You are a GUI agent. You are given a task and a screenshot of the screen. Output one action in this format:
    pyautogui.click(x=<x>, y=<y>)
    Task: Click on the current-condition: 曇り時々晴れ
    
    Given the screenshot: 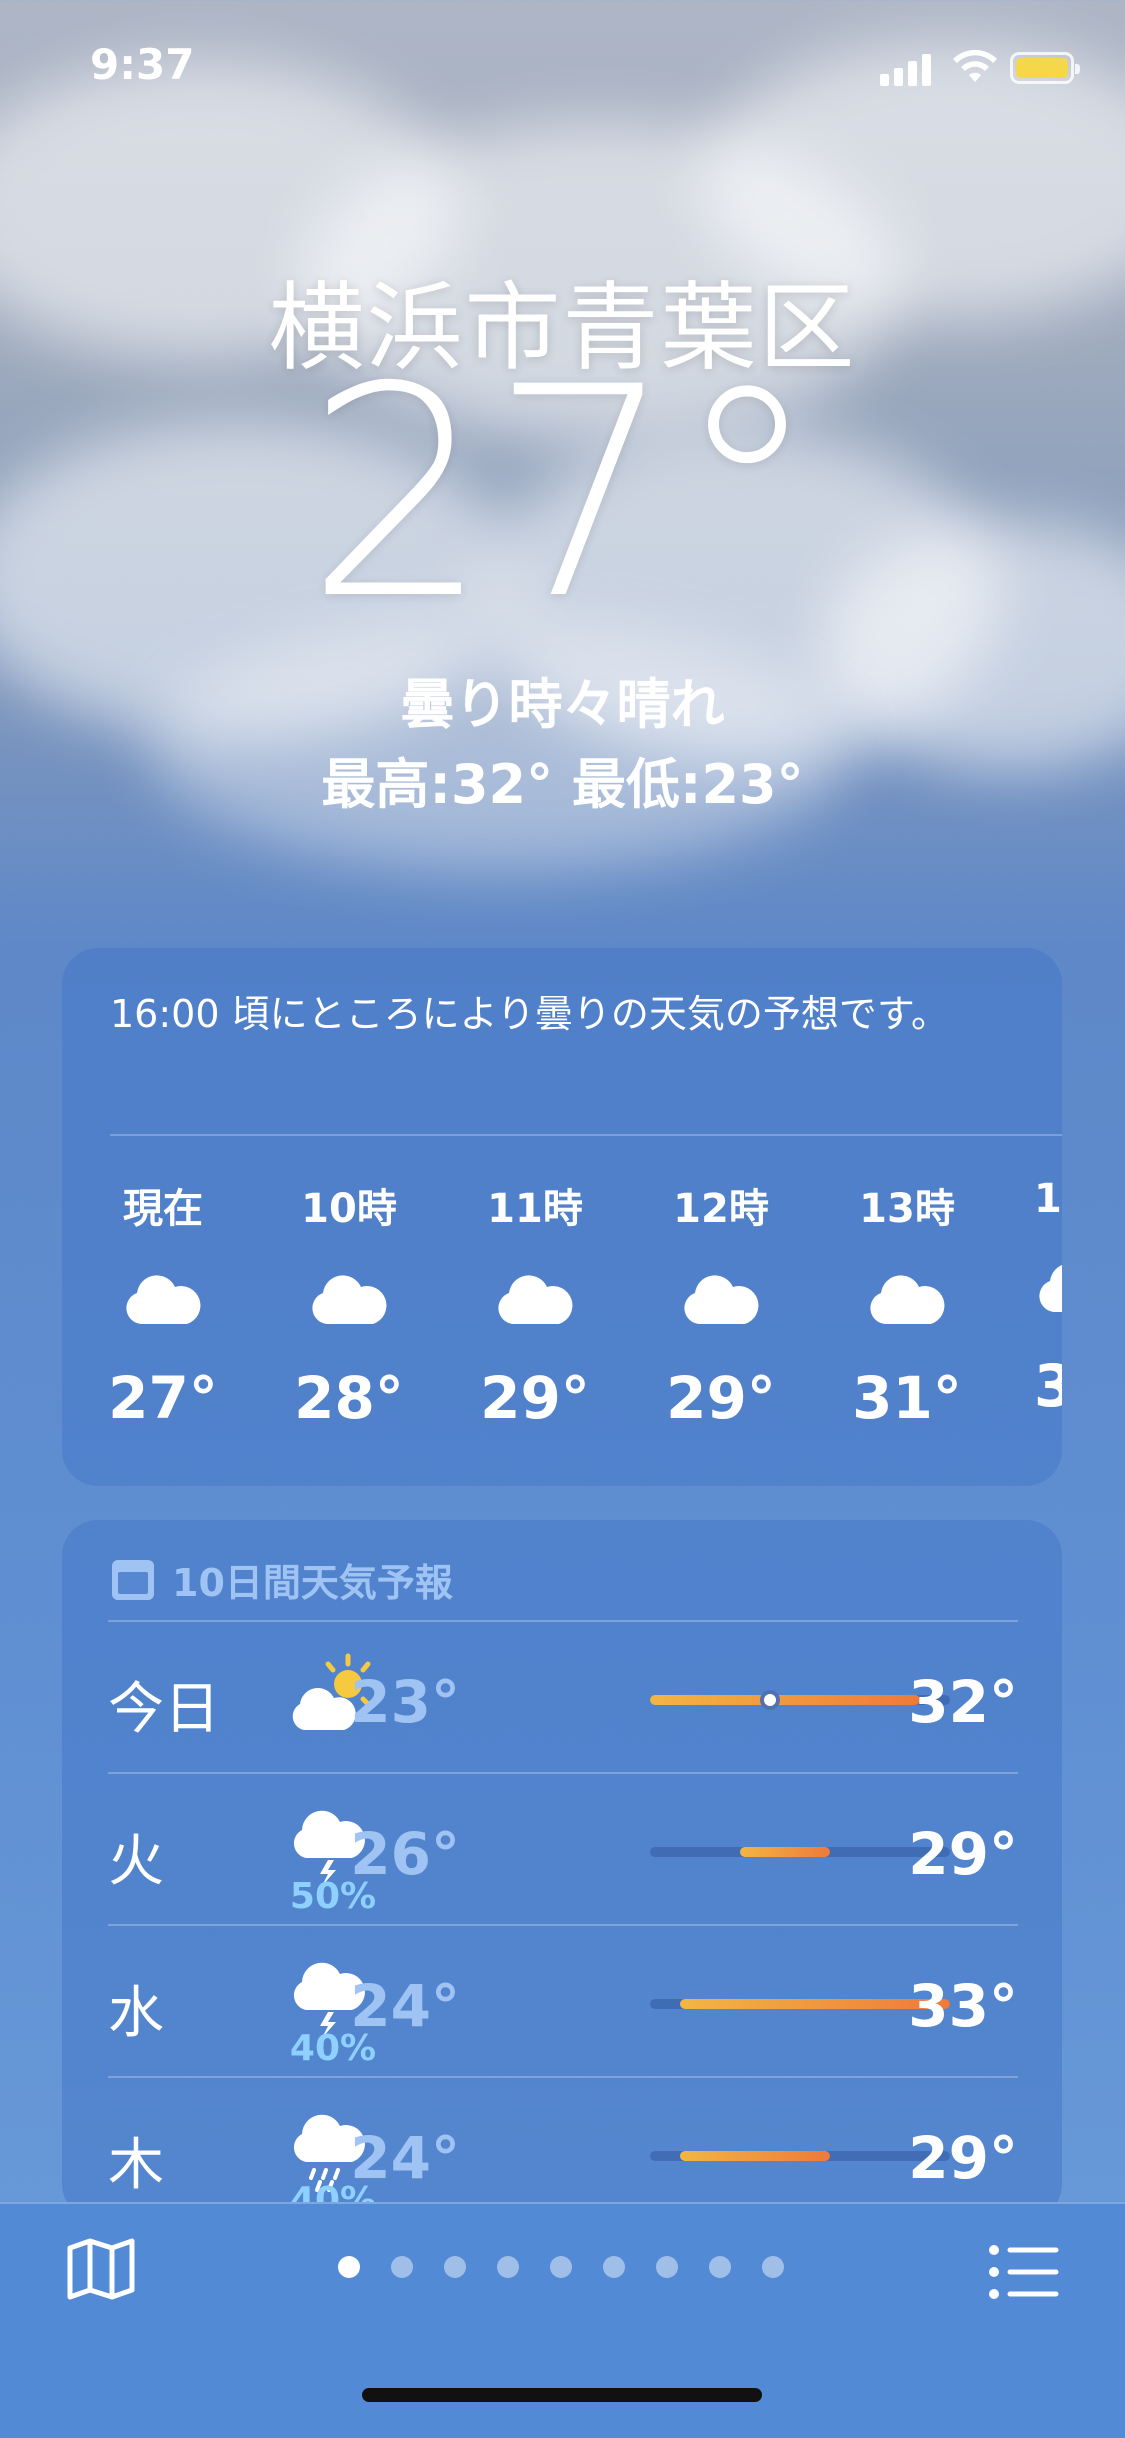 What is the action you would take?
    pyautogui.click(x=562, y=704)
    